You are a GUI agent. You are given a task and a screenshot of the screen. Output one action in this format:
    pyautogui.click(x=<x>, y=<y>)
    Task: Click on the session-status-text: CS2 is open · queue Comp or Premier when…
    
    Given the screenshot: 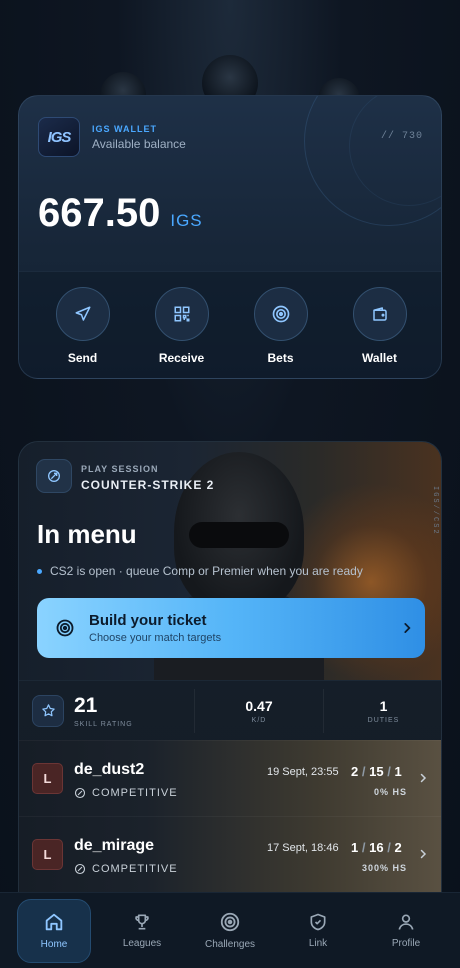 What is the action you would take?
    pyautogui.click(x=206, y=571)
    